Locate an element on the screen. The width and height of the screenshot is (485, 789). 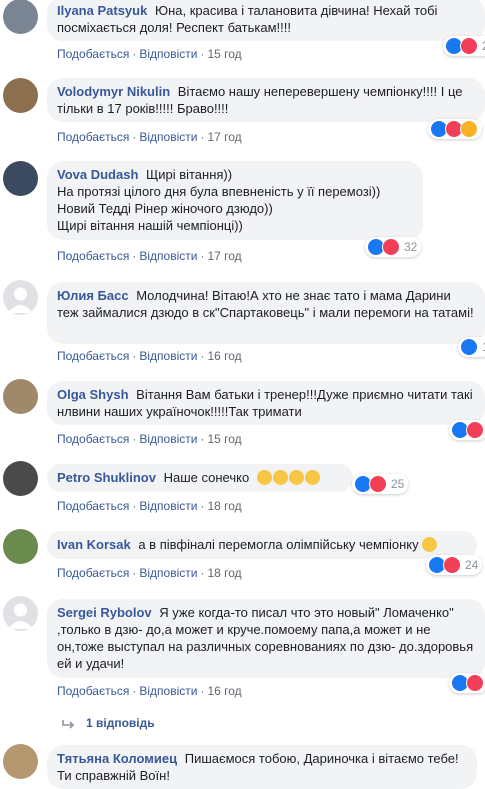
reaction-summary: 25 is located at coordinates (380, 484).